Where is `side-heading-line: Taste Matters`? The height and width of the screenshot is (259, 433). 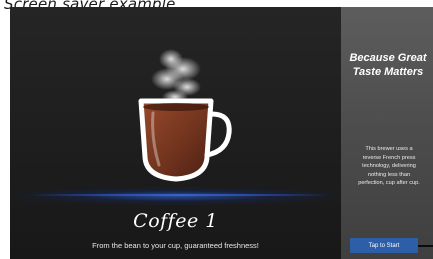 side-heading-line: Taste Matters is located at coordinates (388, 72).